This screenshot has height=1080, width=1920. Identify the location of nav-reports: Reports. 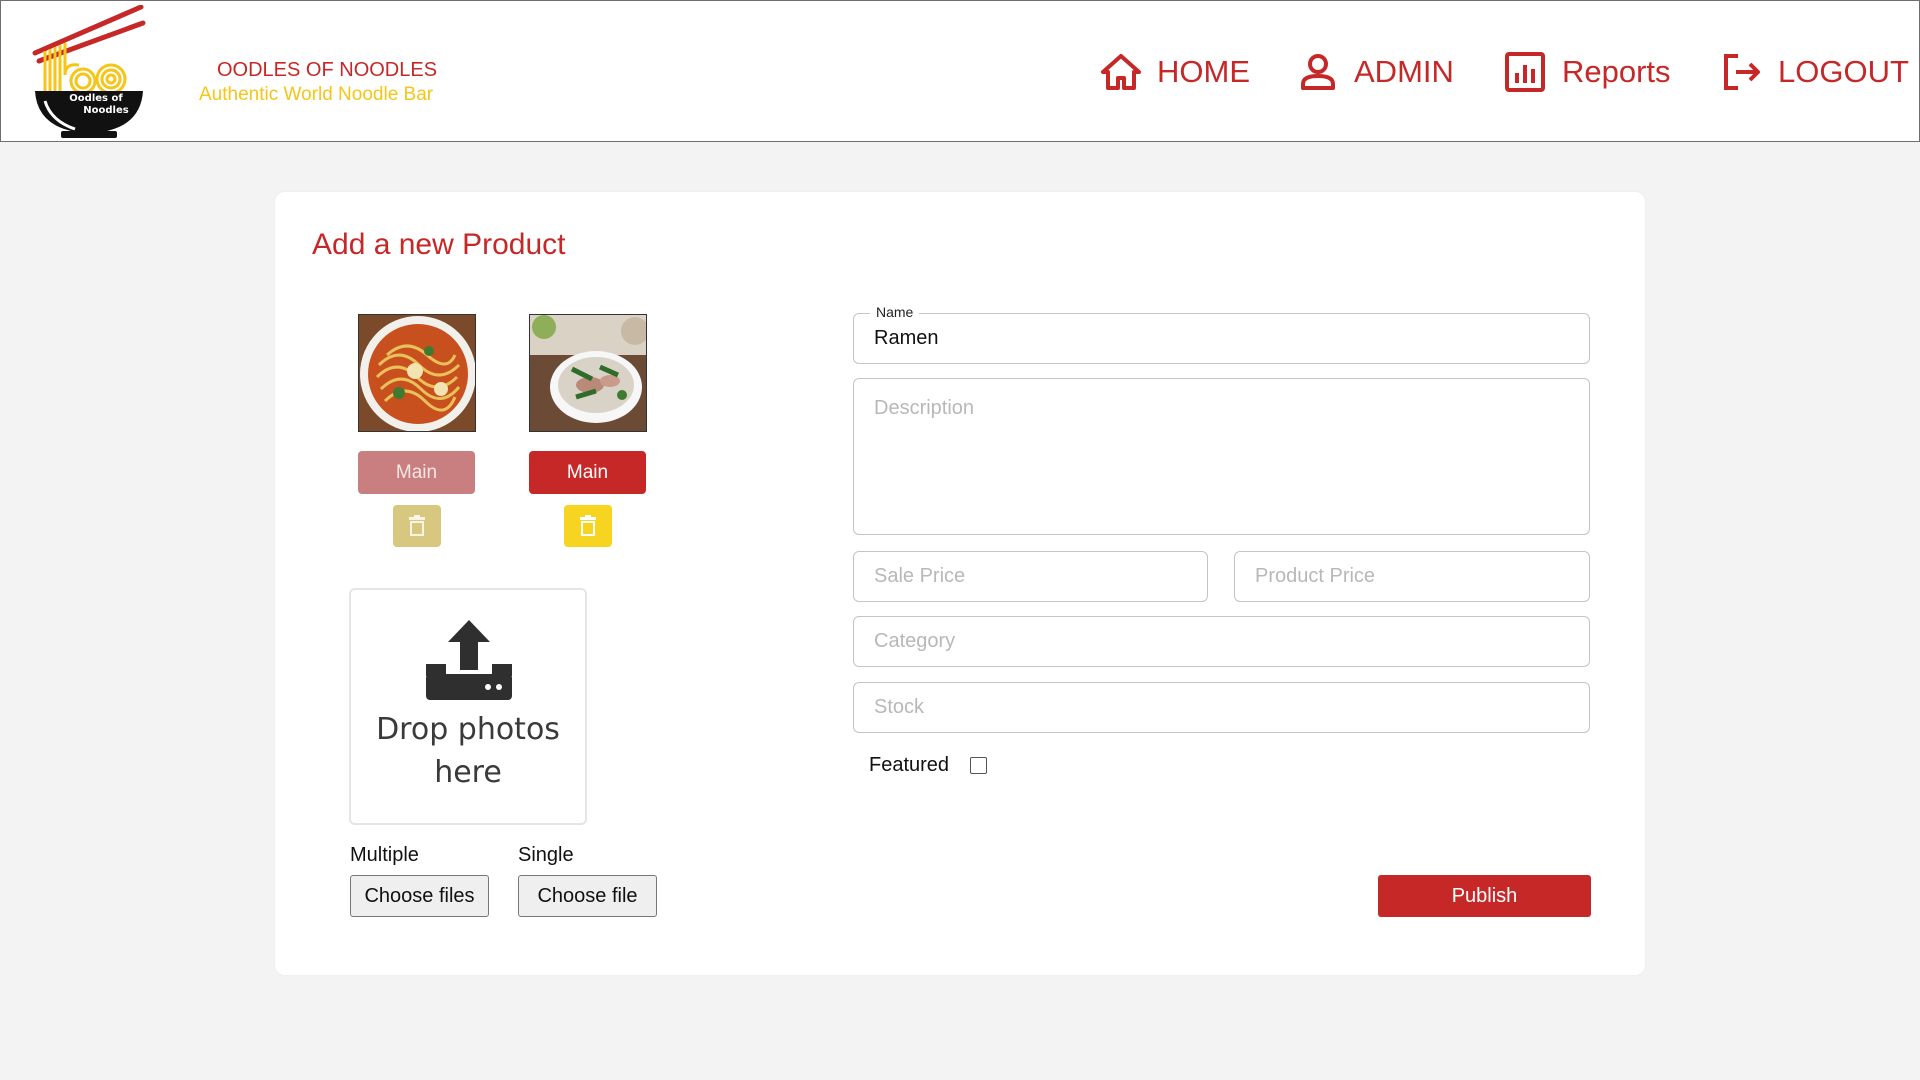
(1587, 72).